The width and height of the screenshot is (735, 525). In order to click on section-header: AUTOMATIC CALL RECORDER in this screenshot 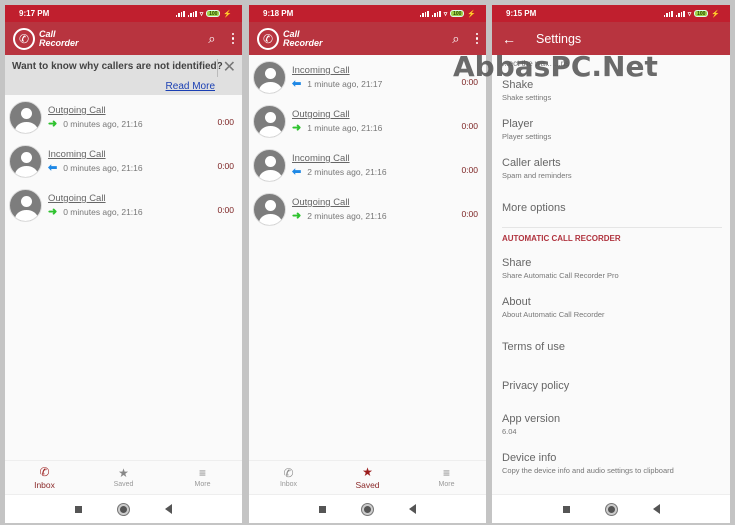, I will do `click(612, 238)`.